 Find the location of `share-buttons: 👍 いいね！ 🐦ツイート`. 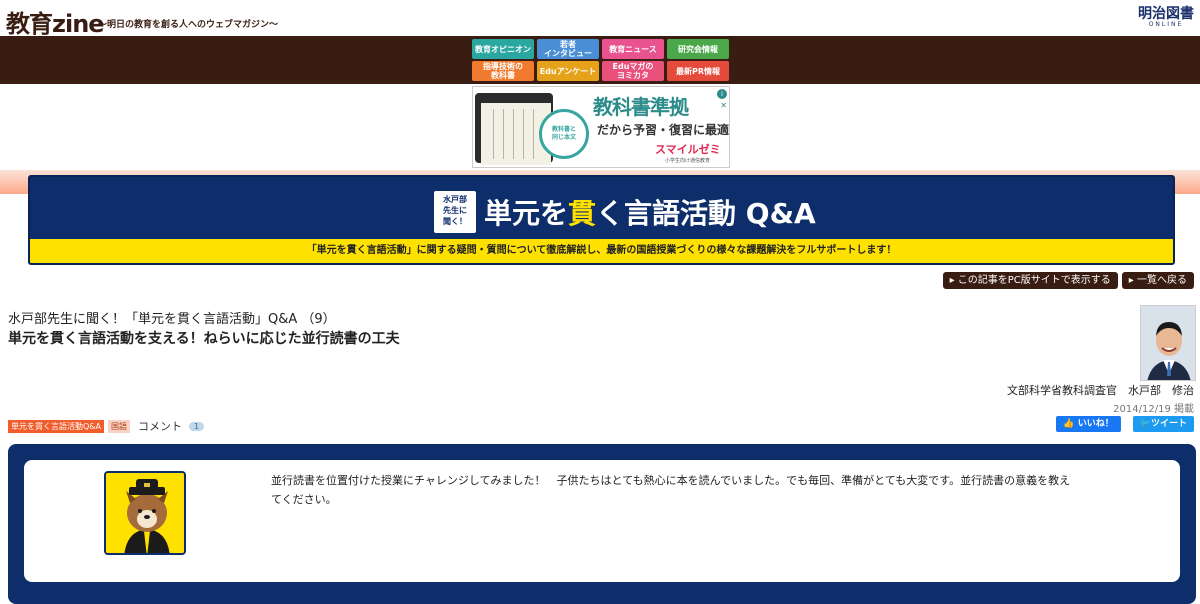

share-buttons: 👍 いいね！ 🐦ツイート is located at coordinates (1125, 424).